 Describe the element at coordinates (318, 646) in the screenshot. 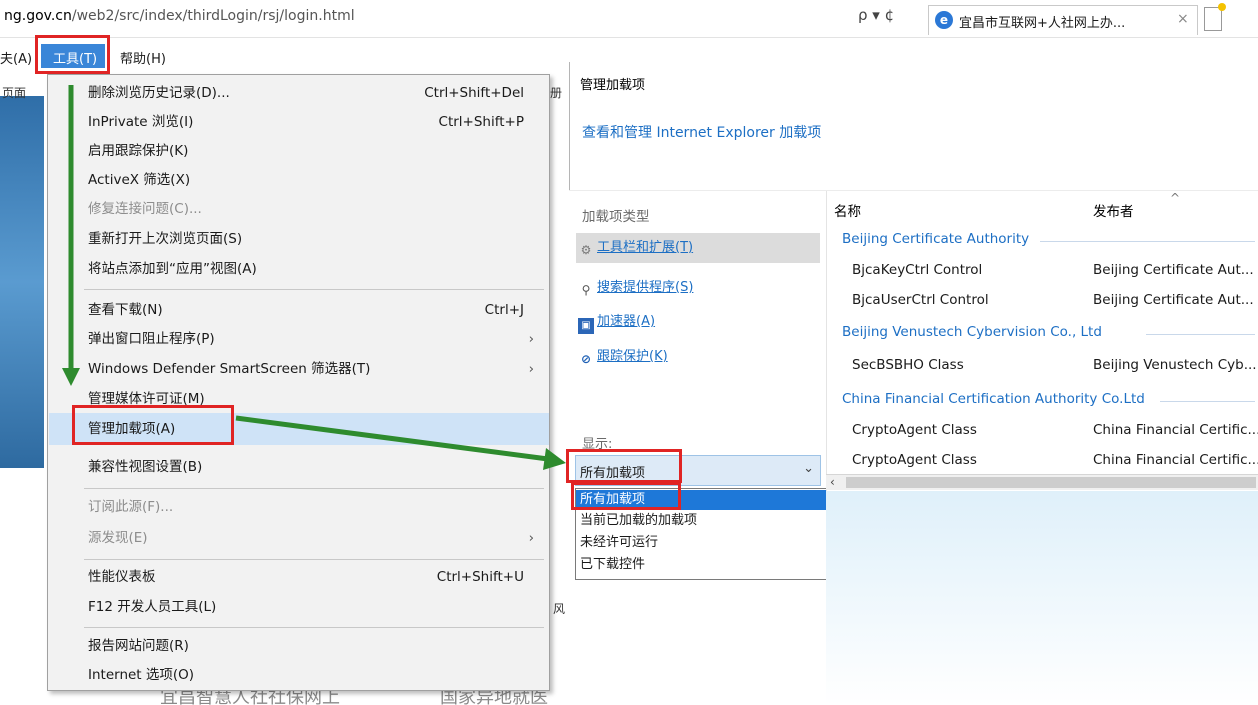

I see `menu-item-report-problem: 报告网站问题(R)` at that location.